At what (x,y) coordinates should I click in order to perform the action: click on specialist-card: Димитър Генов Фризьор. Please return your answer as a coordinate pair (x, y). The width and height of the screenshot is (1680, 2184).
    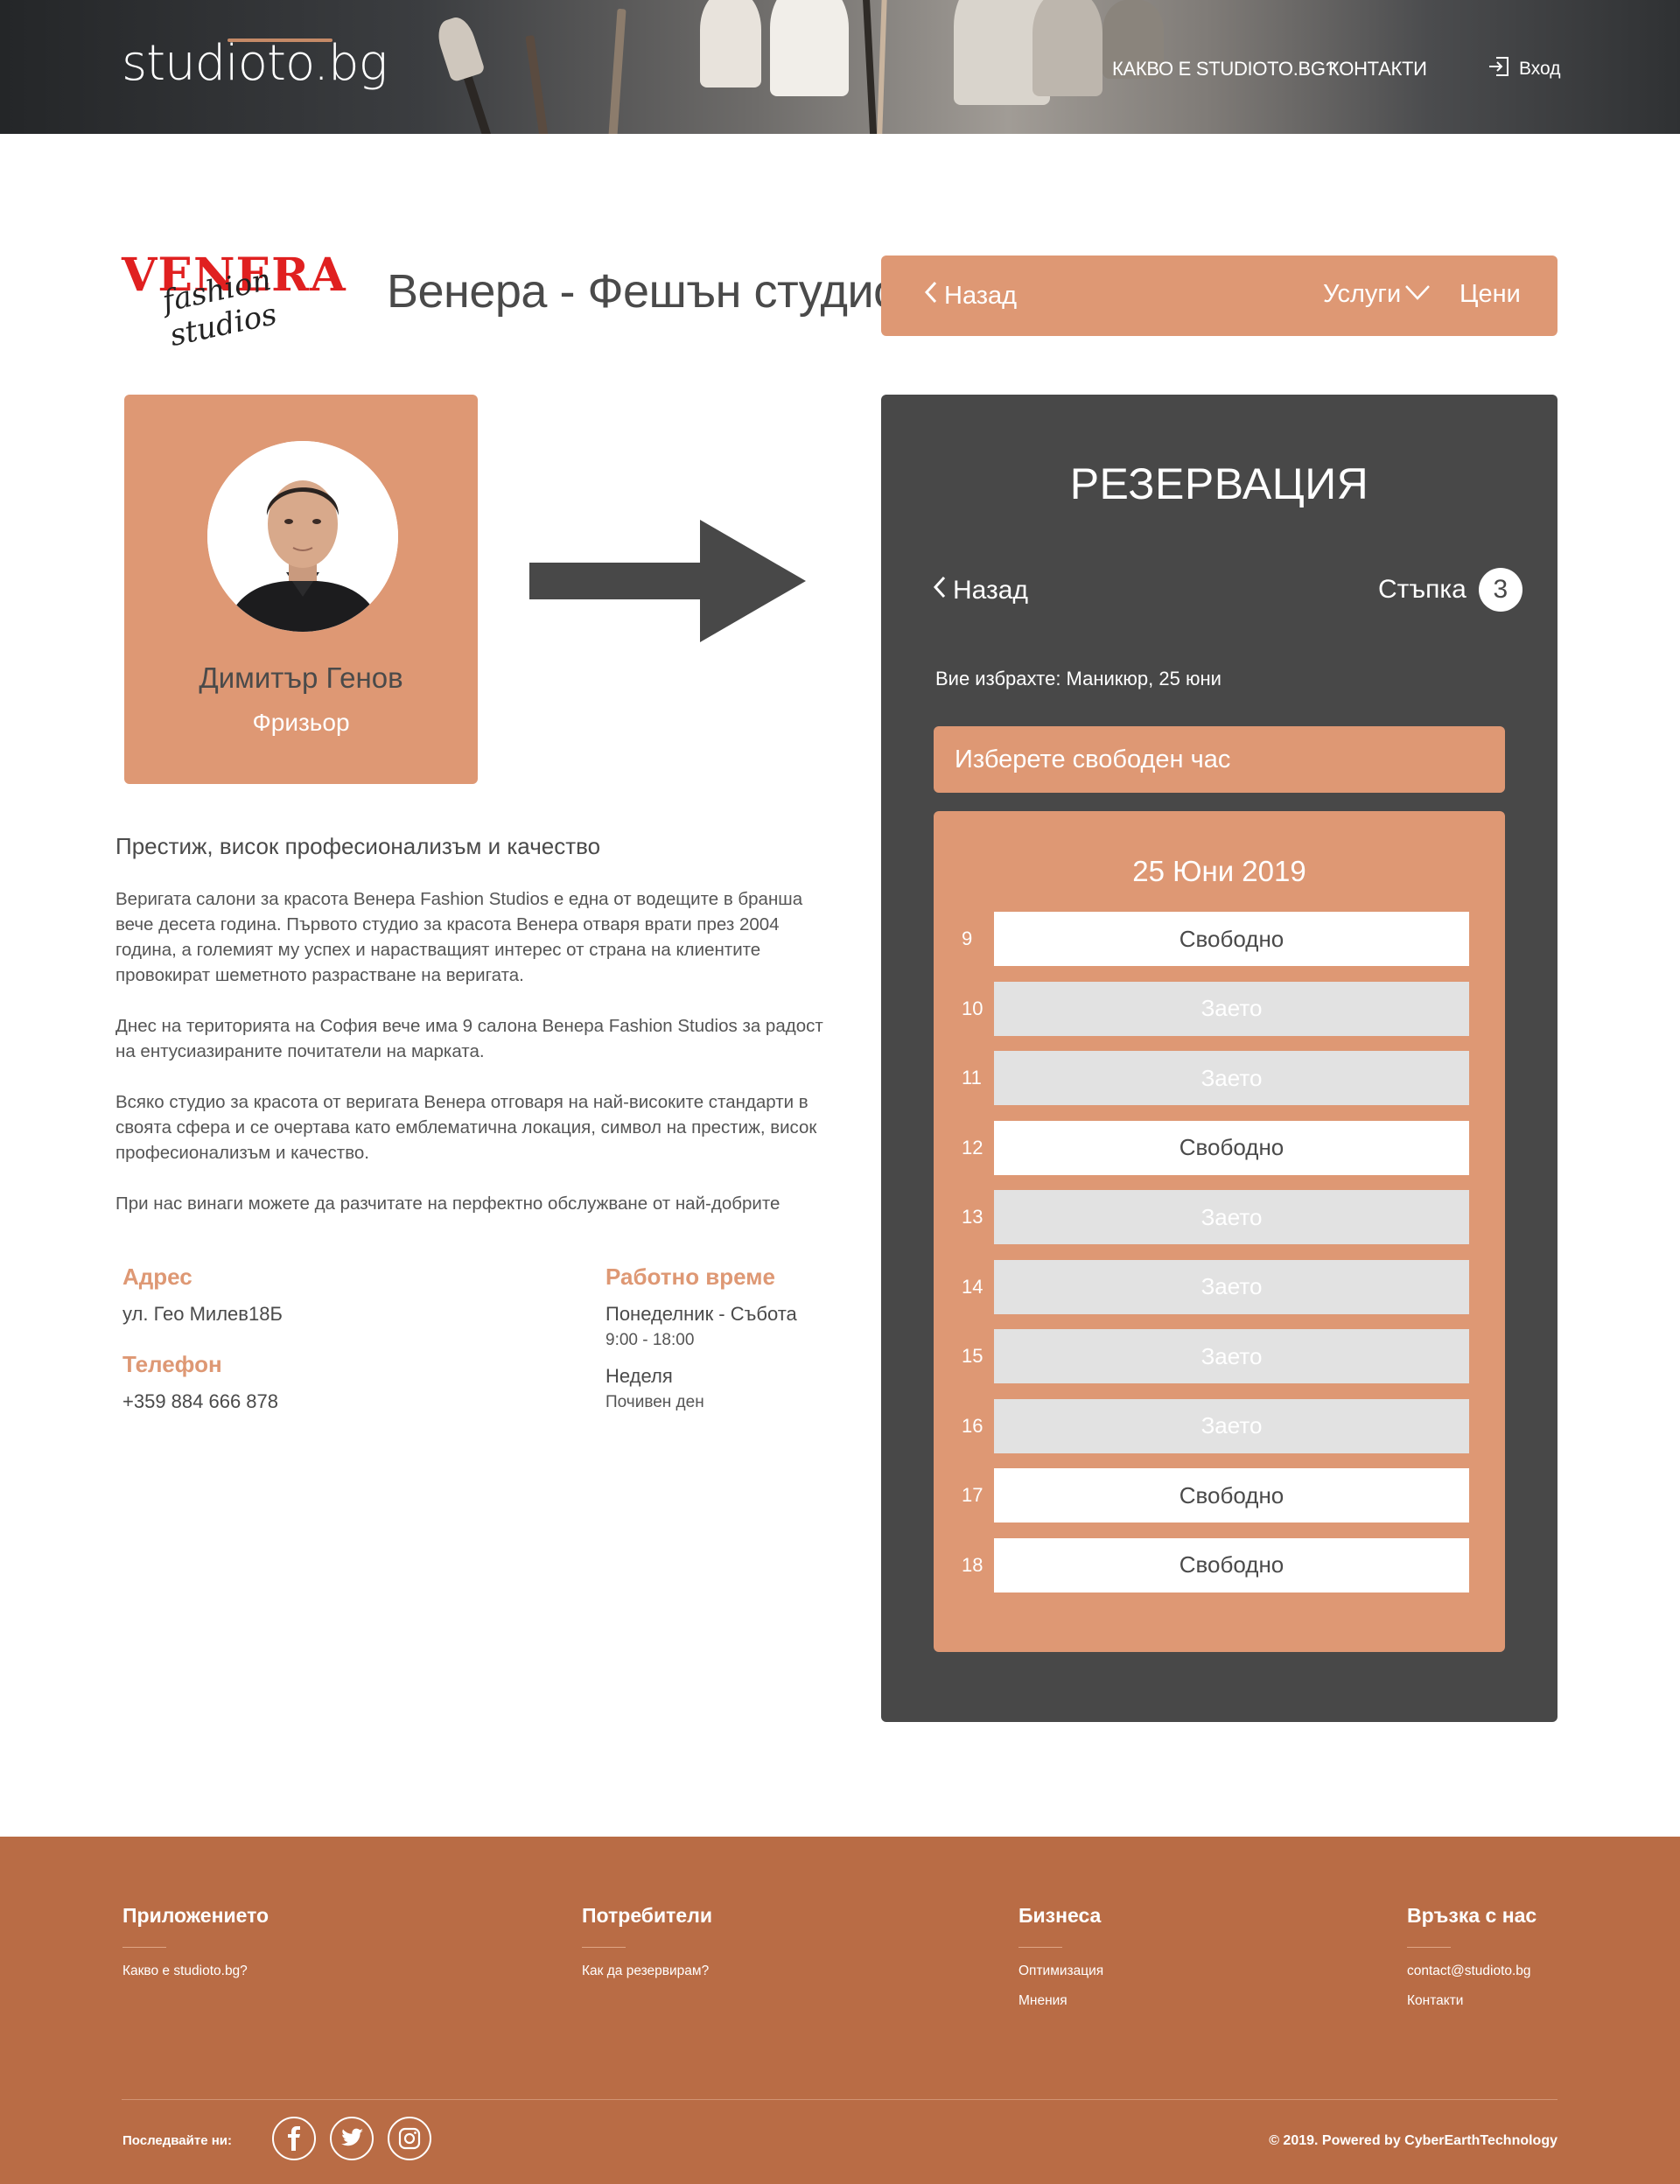
    Looking at the image, I should click on (301, 589).